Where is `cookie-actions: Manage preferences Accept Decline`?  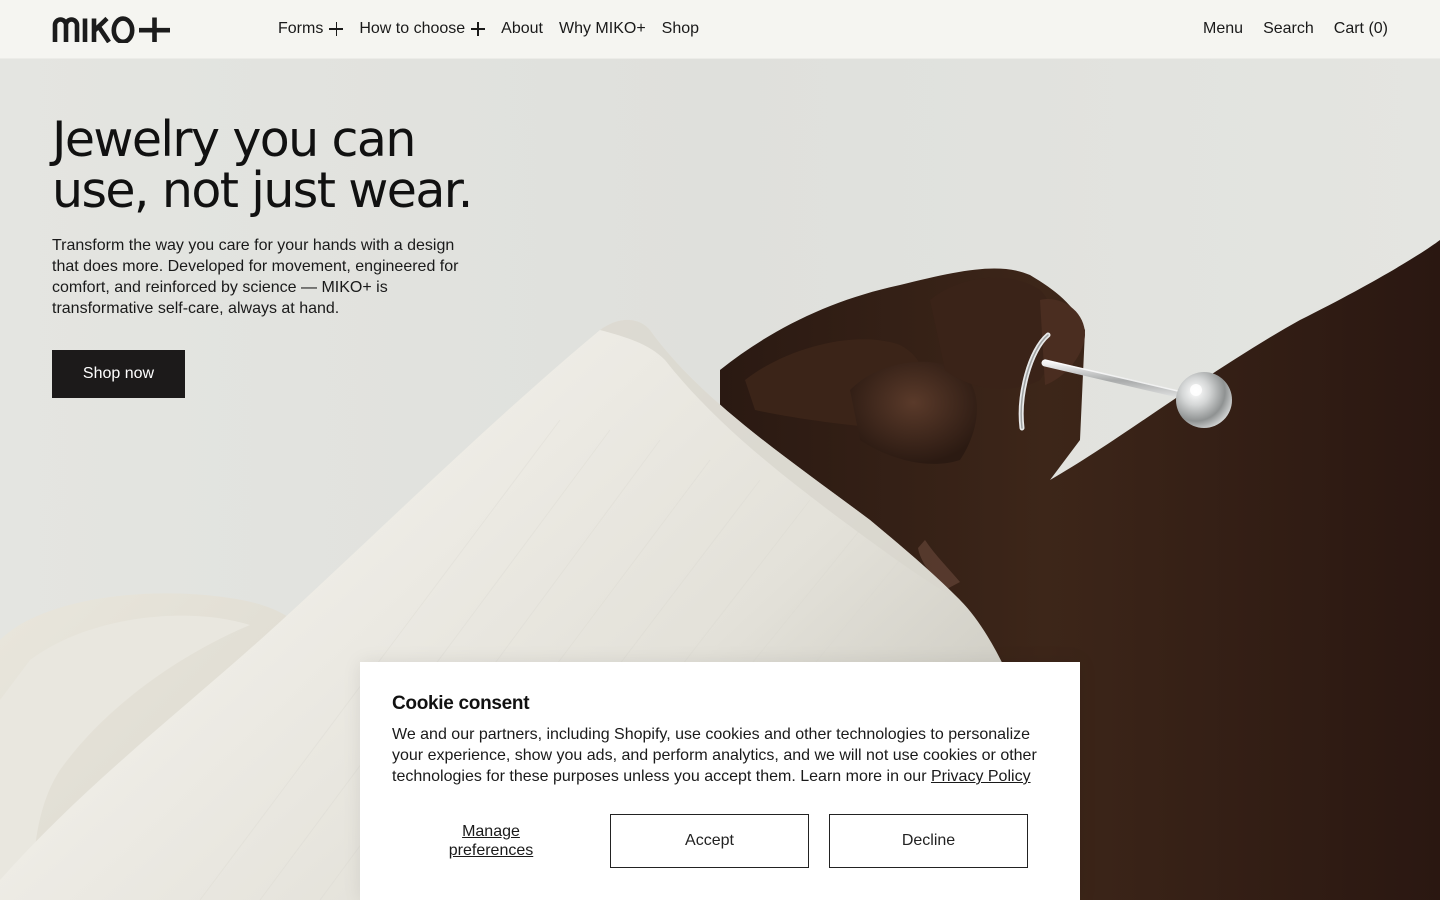
cookie-actions: Manage preferences Accept Decline is located at coordinates (710, 841).